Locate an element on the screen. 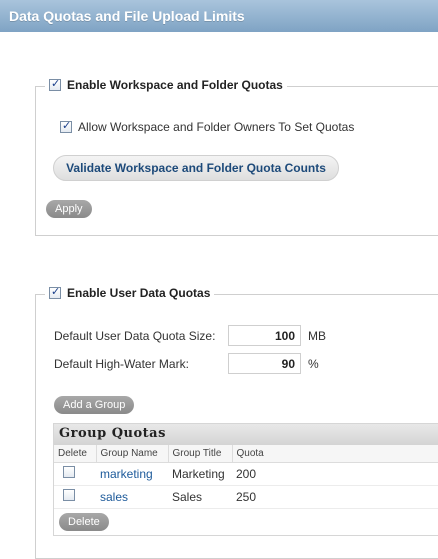 This screenshot has height=559, width=438. group-name-link: marketing is located at coordinates (132, 474).